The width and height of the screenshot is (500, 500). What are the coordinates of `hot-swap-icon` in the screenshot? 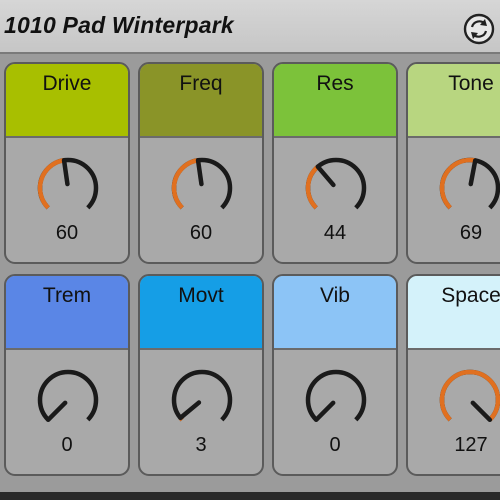 It's located at (479, 29).